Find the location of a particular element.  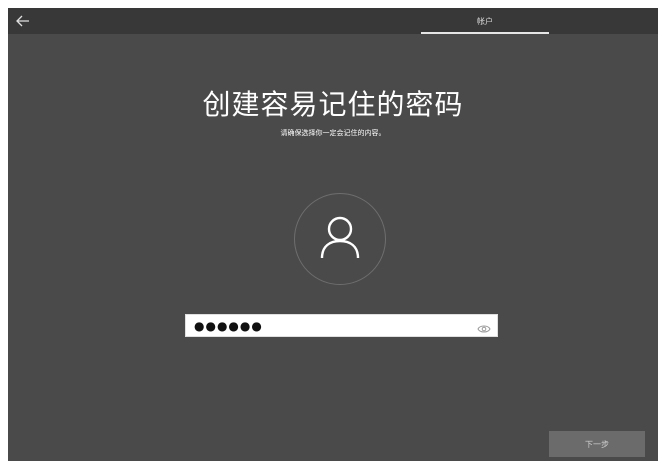

password-input is located at coordinates (330, 325).